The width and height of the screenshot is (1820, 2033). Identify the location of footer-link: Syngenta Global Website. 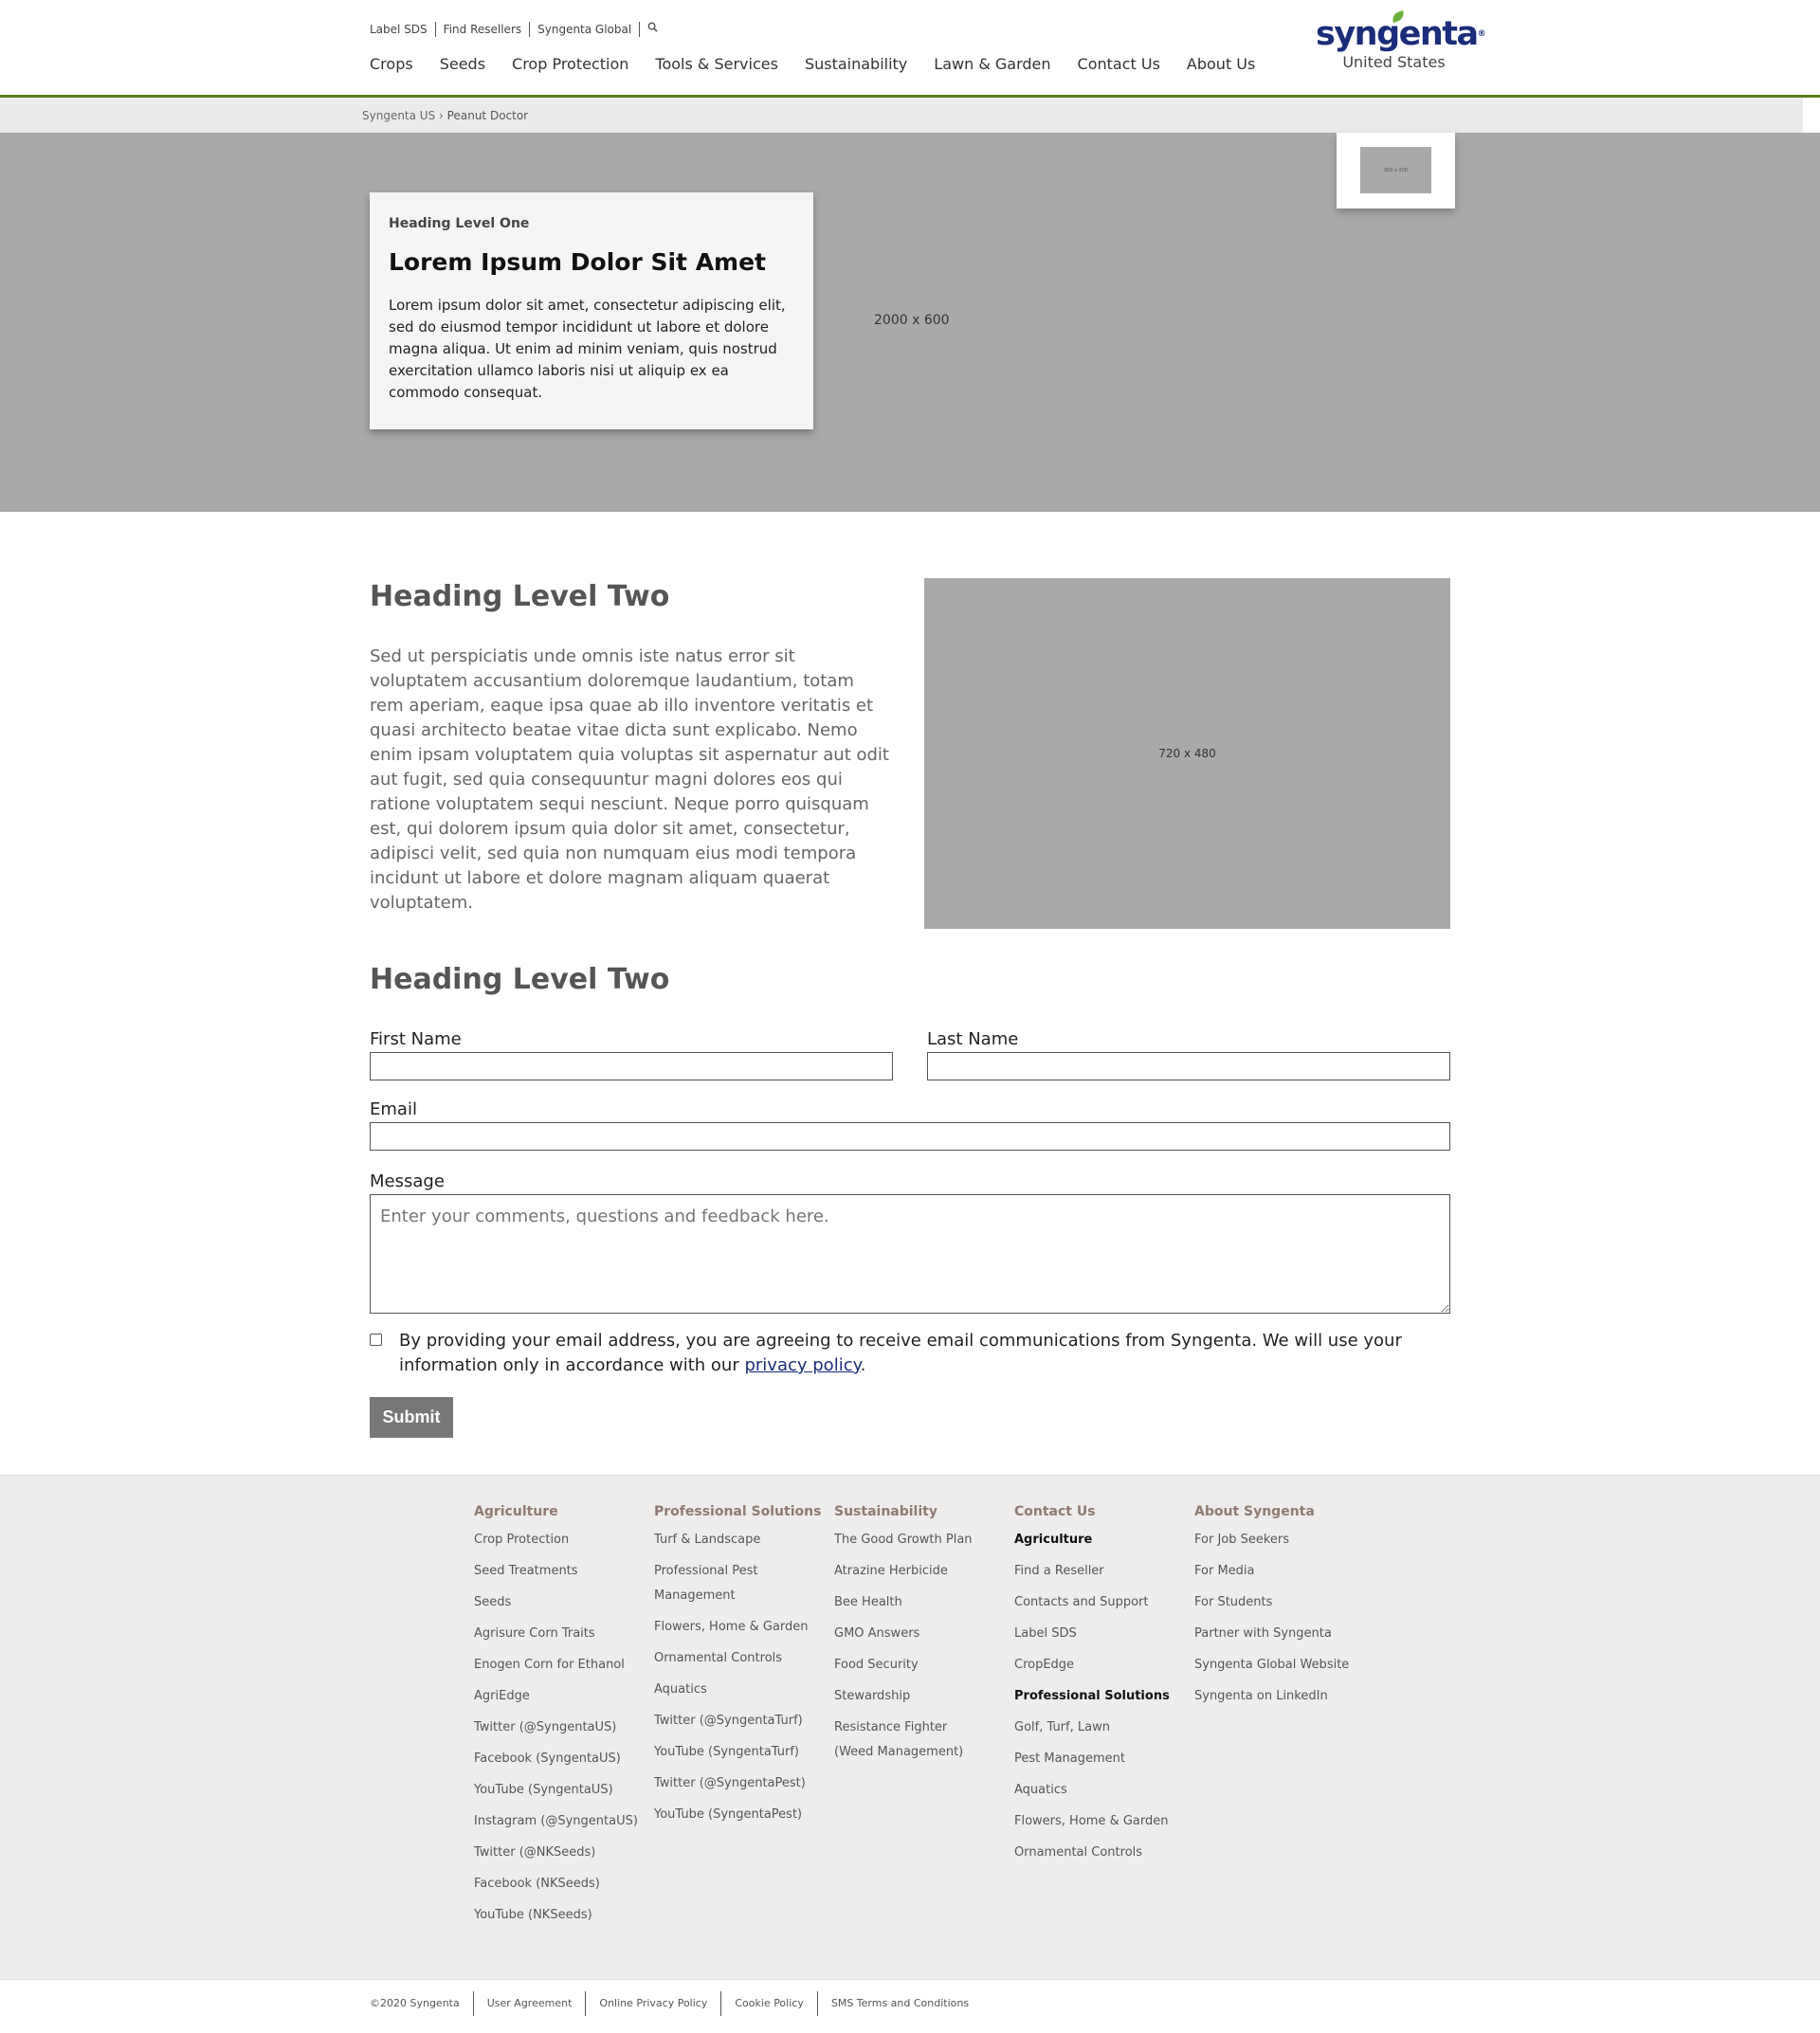
(1282, 1665).